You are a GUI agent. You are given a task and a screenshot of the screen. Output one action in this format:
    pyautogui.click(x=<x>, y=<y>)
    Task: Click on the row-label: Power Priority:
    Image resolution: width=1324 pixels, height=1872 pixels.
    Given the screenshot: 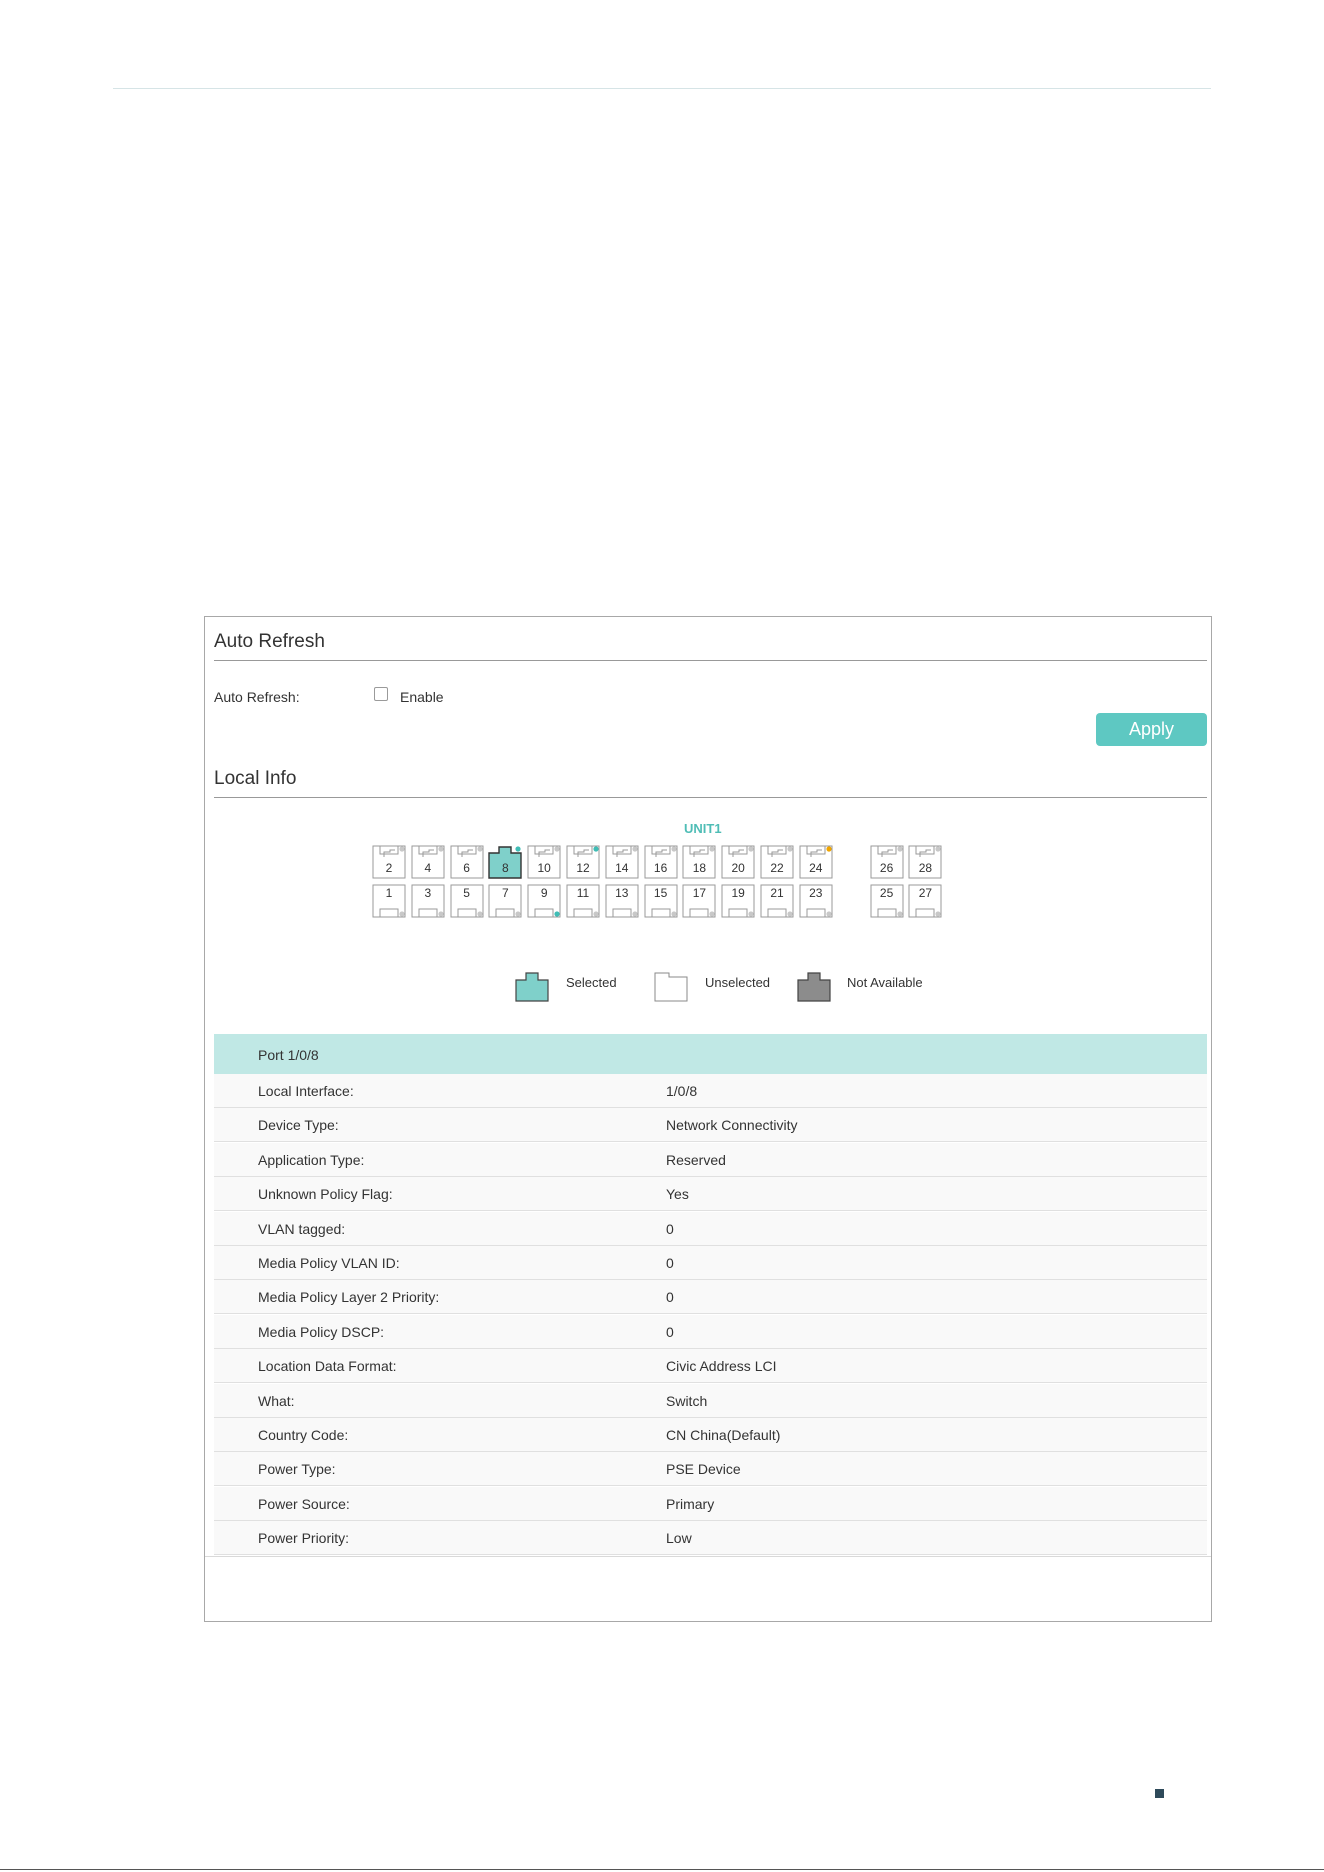 What is the action you would take?
    pyautogui.click(x=304, y=1538)
    